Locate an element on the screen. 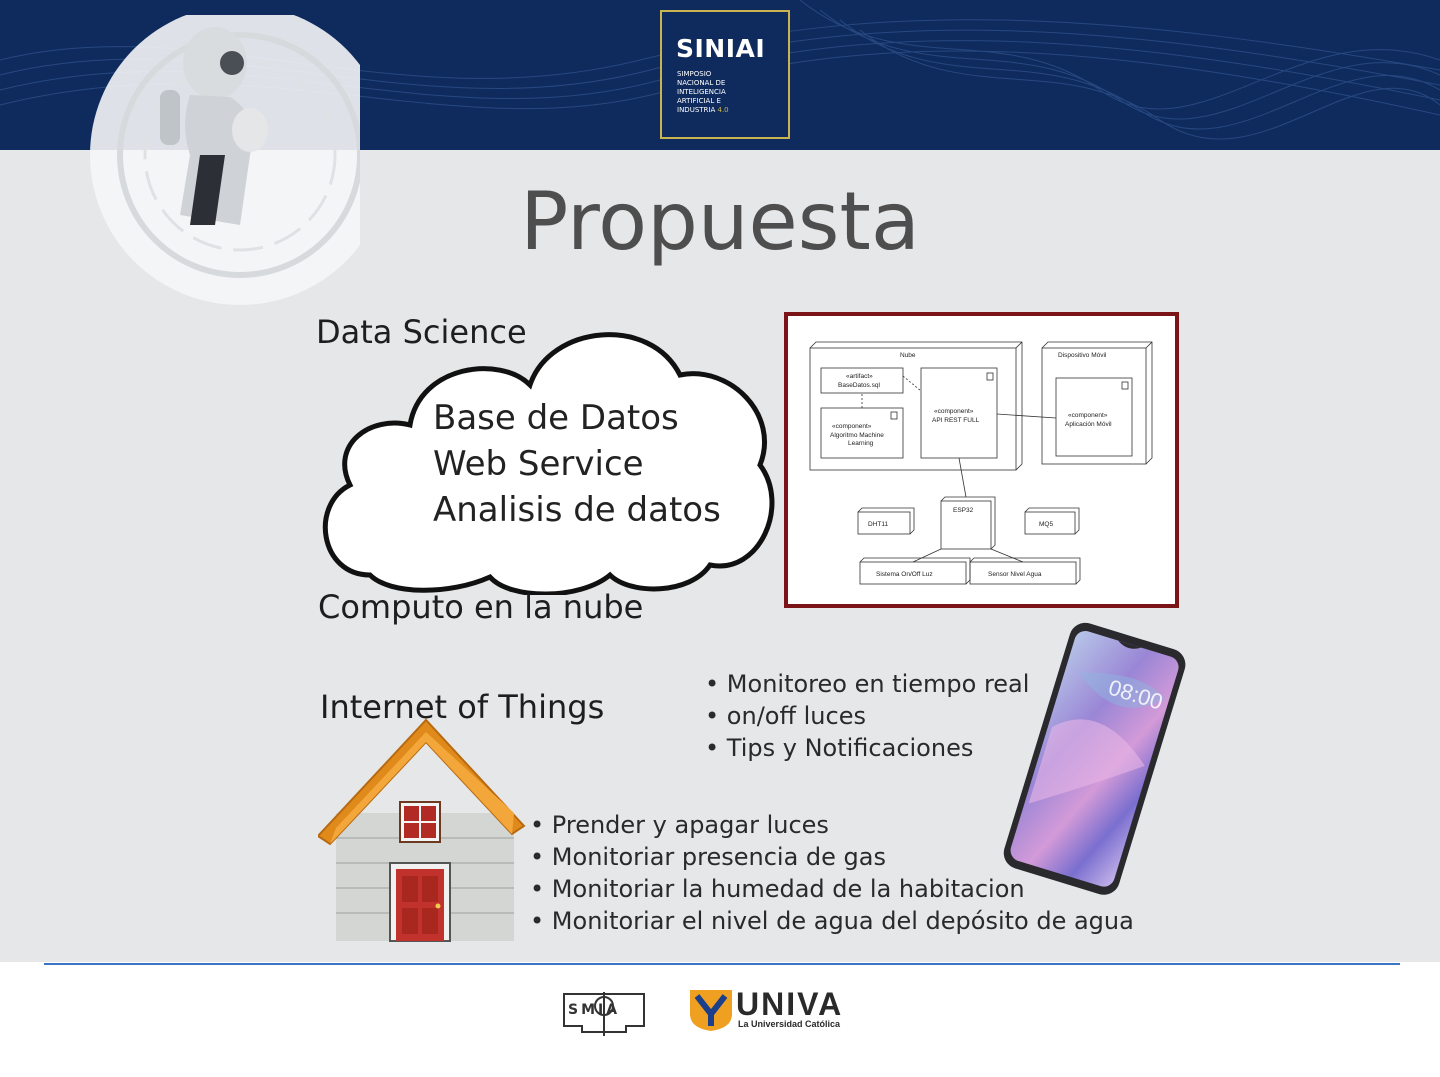  logo-industria: INDUSTRIA is located at coordinates (696, 110).